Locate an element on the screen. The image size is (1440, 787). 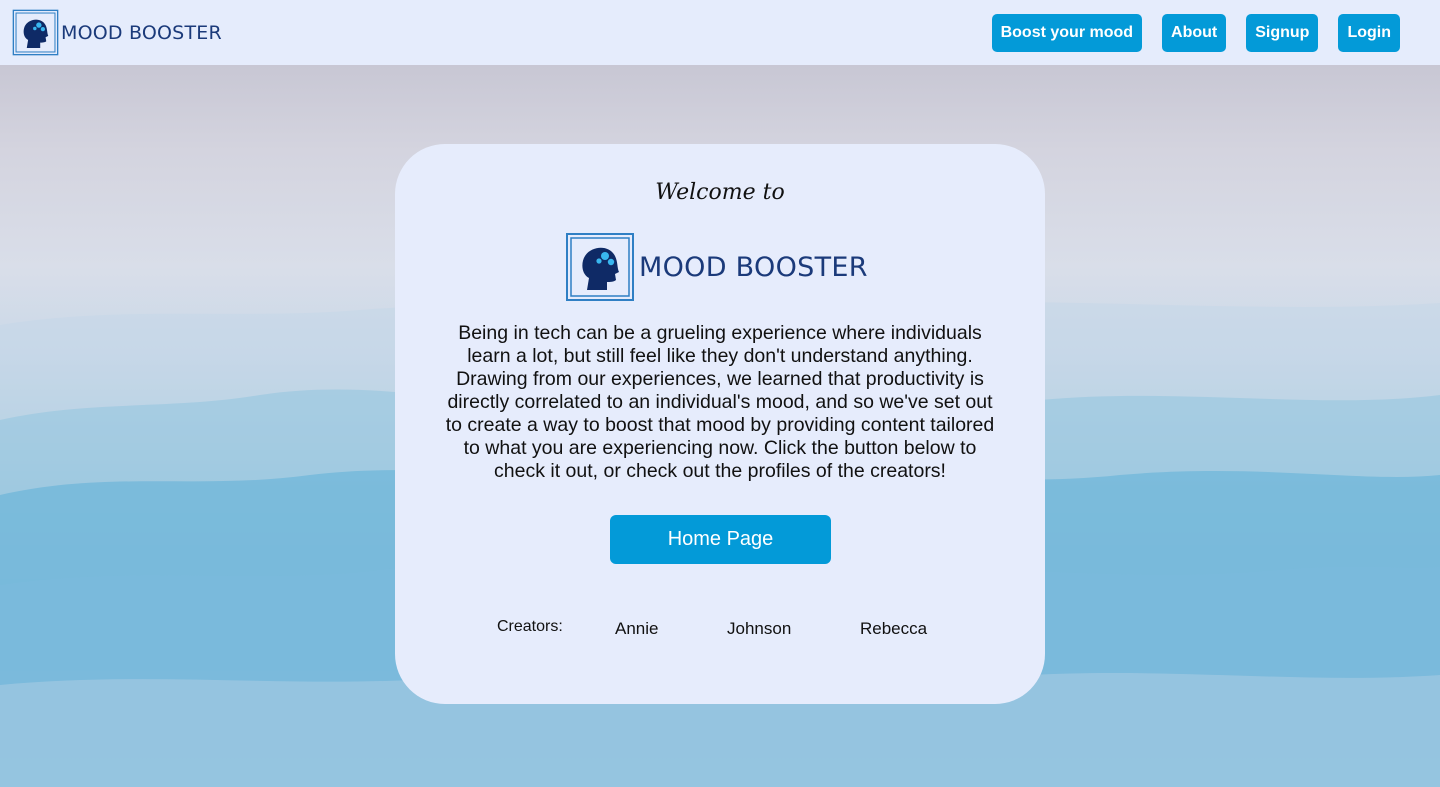
card-brand-name: MOOD BOOSTER is located at coordinates (753, 267).